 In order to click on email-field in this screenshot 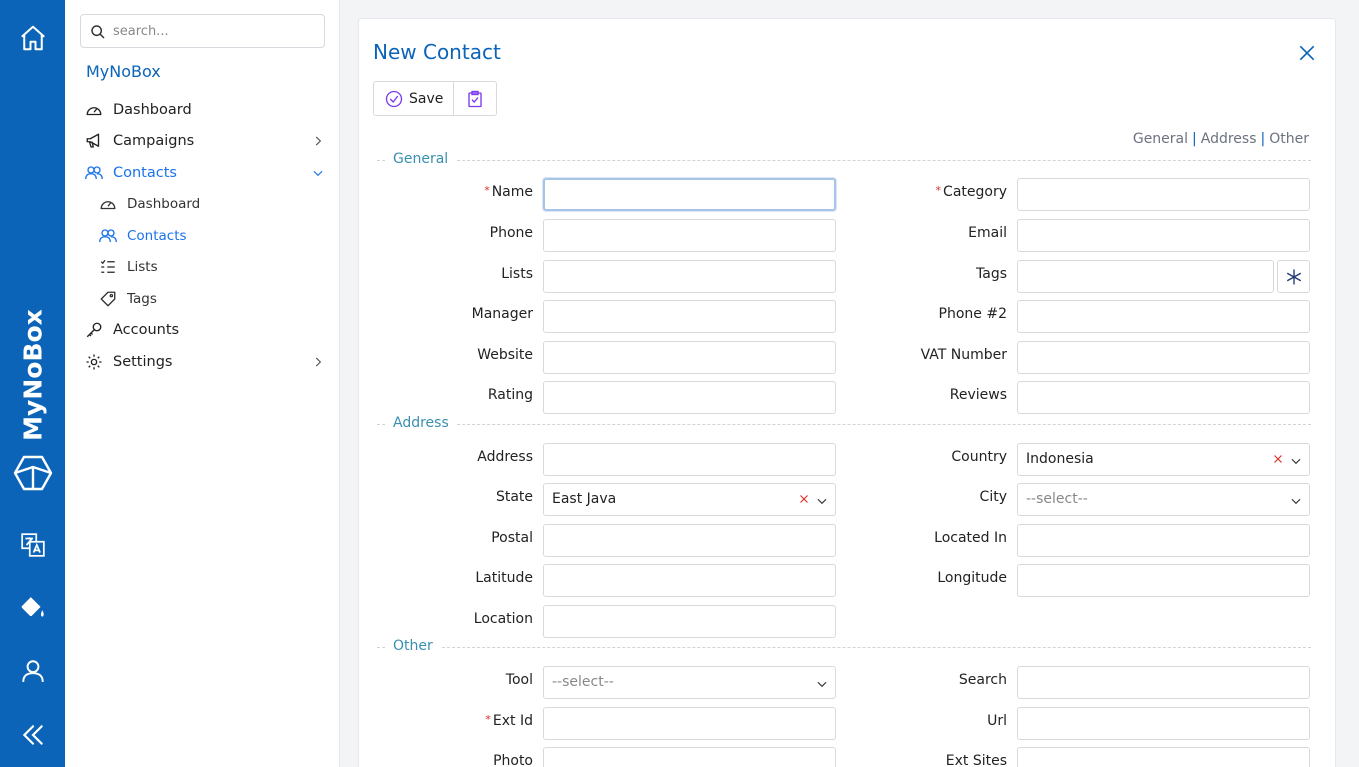, I will do `click(1163, 235)`.